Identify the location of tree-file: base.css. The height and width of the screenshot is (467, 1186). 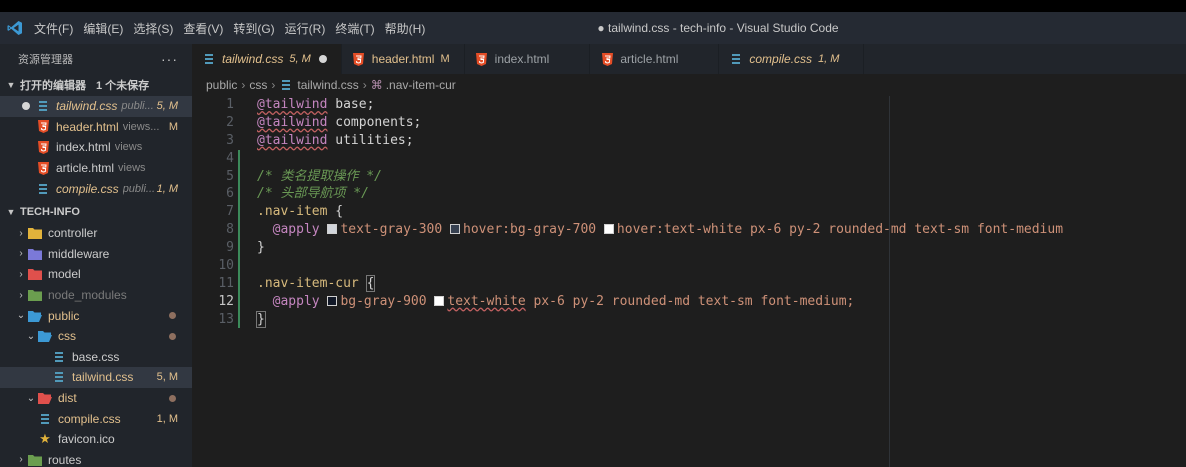
(96, 357).